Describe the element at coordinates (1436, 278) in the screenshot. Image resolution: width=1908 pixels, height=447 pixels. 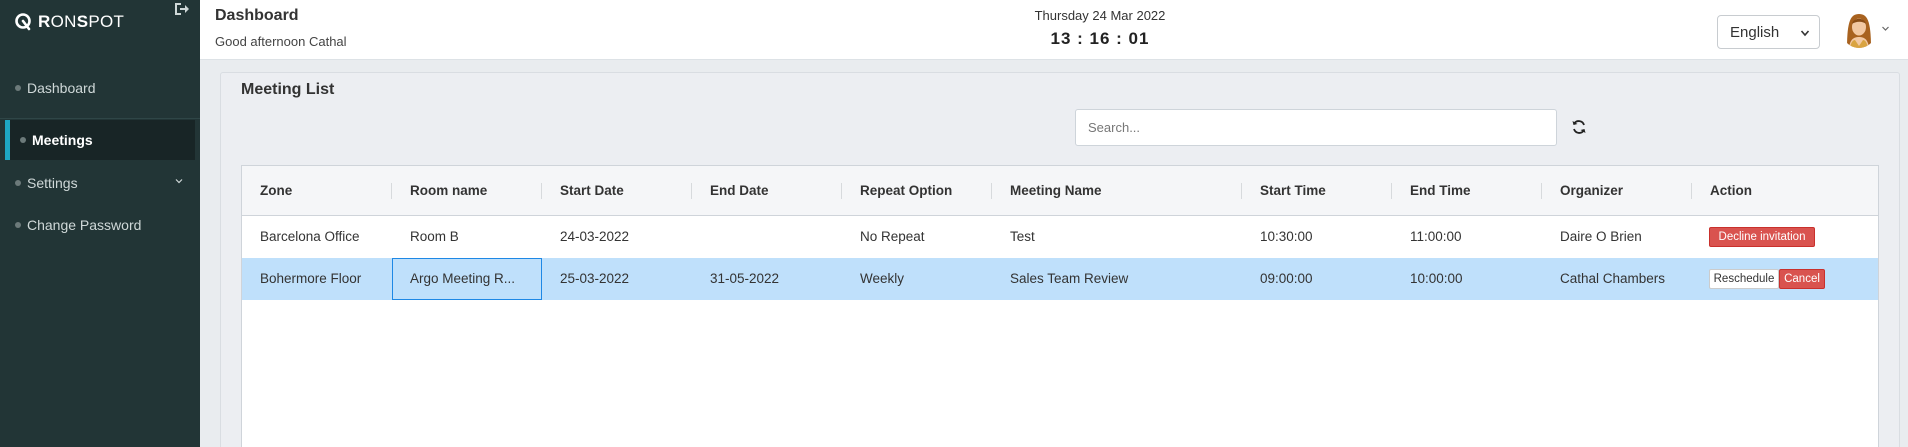
I see `cell-end-time: 10:00:00` at that location.